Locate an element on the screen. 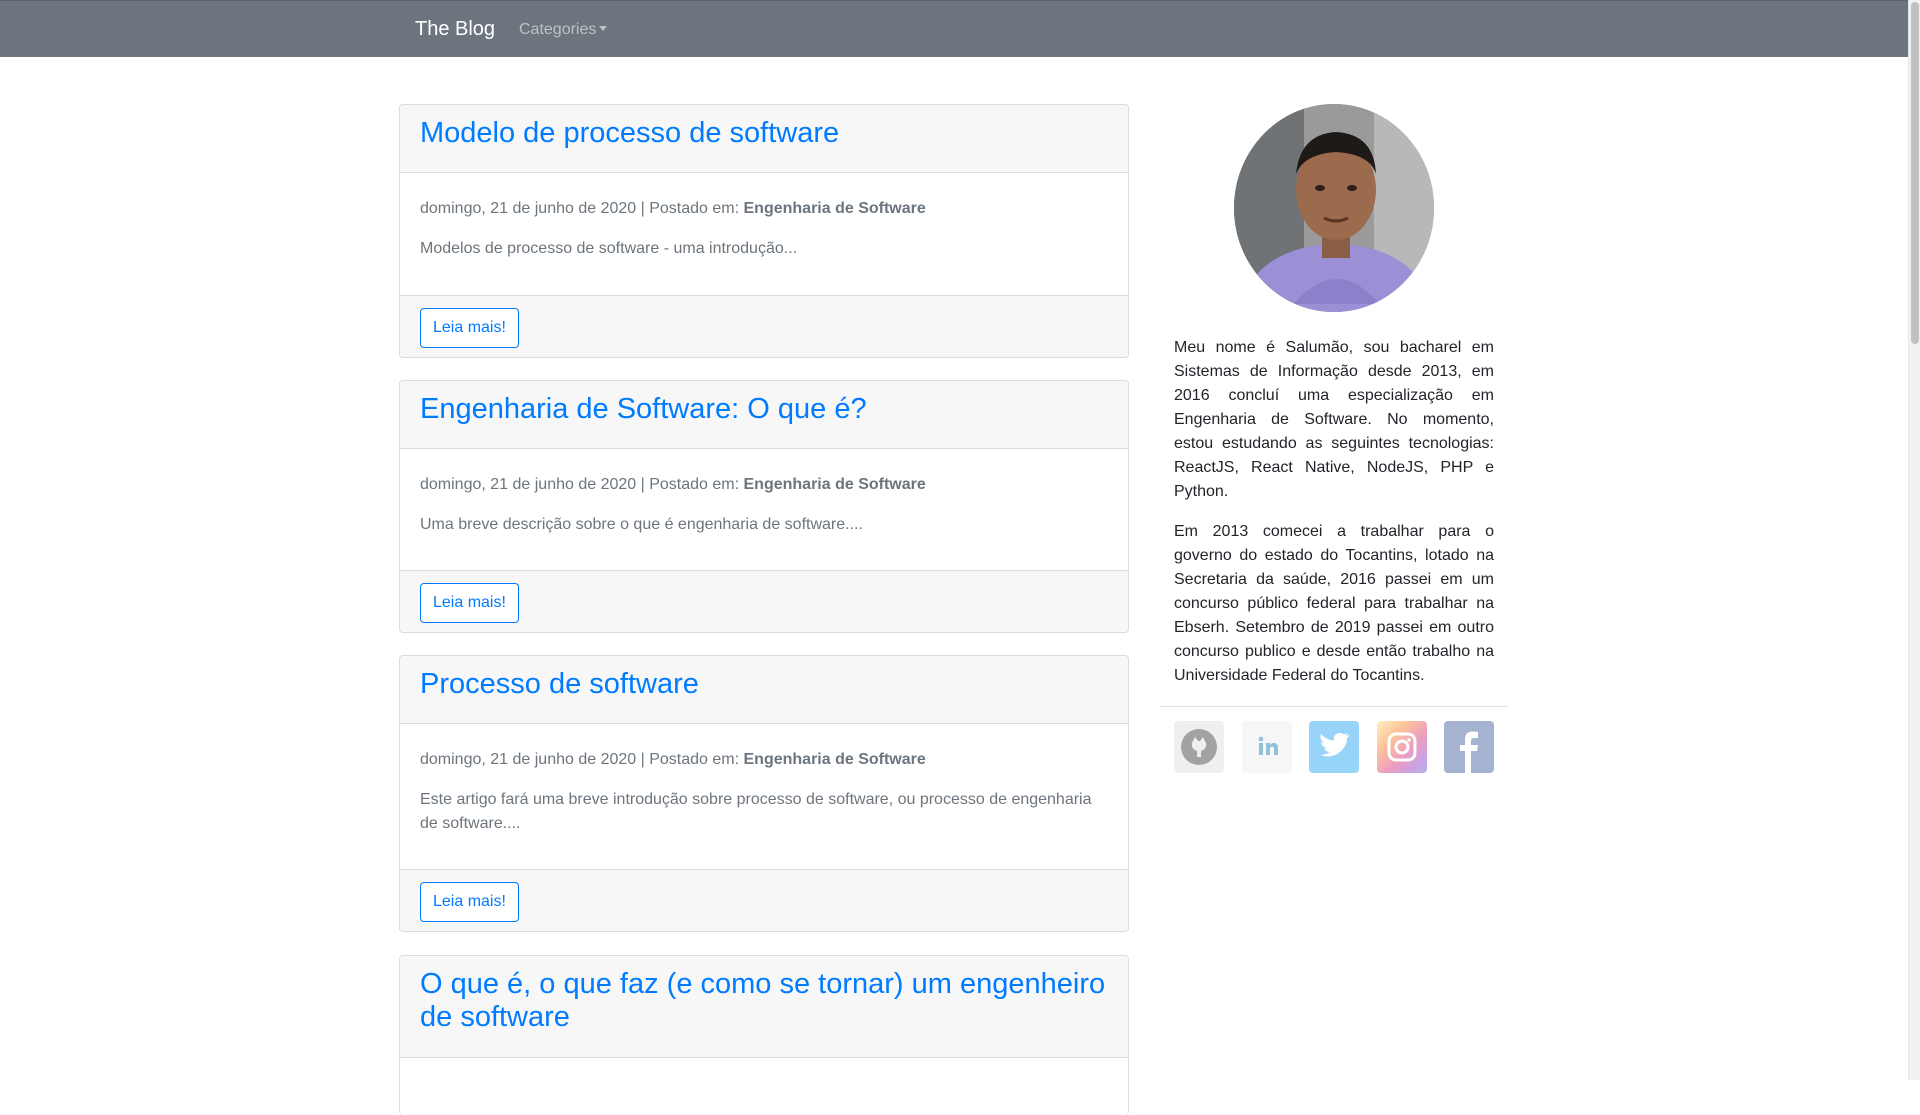 This screenshot has height=1115, width=1920. linkedin-link is located at coordinates (1267, 747).